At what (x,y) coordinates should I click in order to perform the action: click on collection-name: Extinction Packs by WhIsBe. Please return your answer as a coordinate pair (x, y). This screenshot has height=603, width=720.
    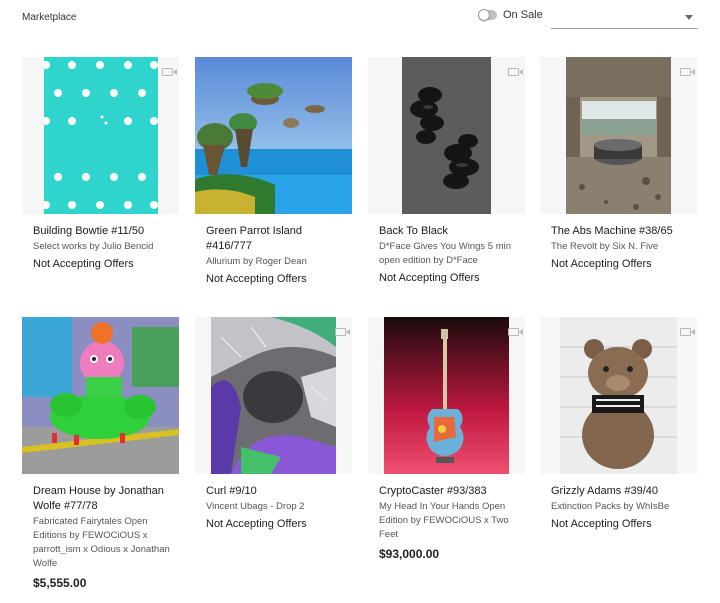
    Looking at the image, I should click on (621, 507).